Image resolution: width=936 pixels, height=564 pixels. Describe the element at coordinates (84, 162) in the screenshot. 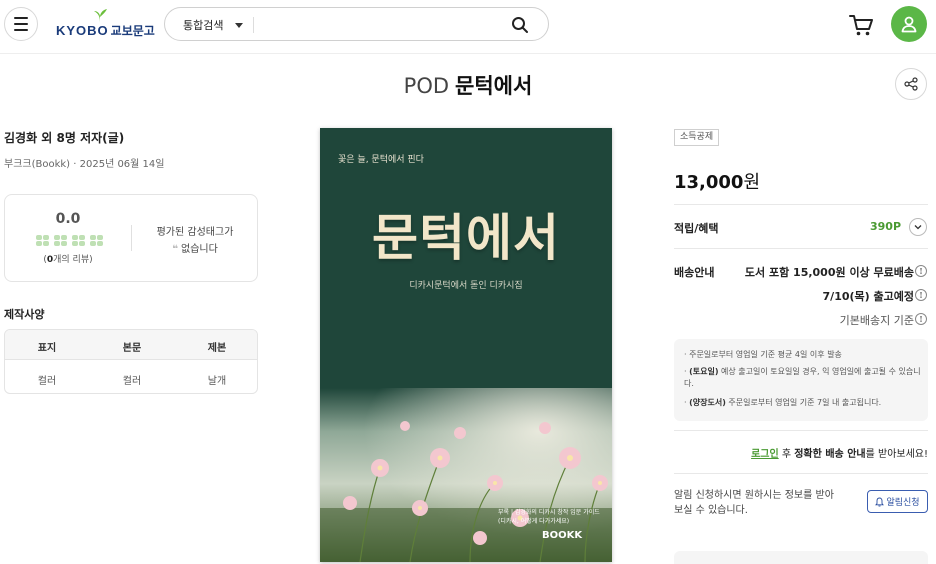

I see `publisher-date: 부크크(Bookk) · 2025년 06월 14일` at that location.